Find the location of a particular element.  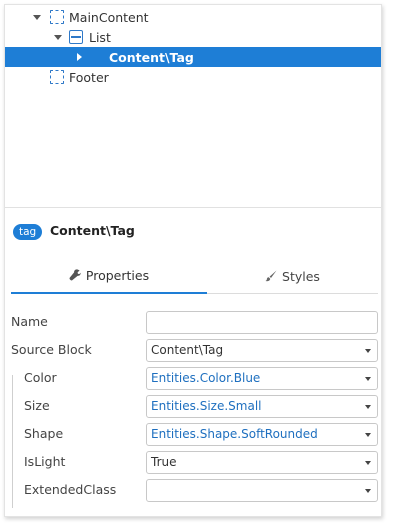

property-row-name: Name is located at coordinates (193, 322).